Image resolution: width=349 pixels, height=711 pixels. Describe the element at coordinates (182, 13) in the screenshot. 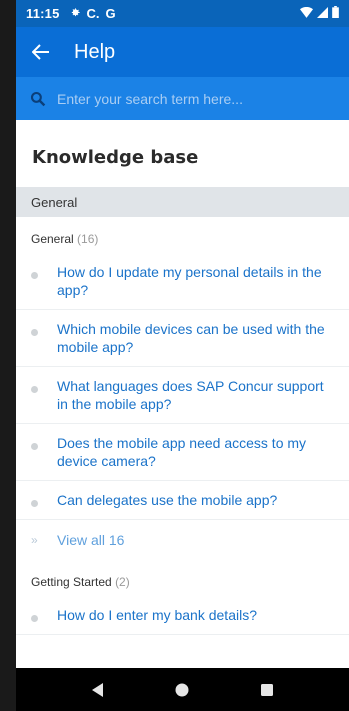

I see `status-bar: 11:15 C. G` at that location.